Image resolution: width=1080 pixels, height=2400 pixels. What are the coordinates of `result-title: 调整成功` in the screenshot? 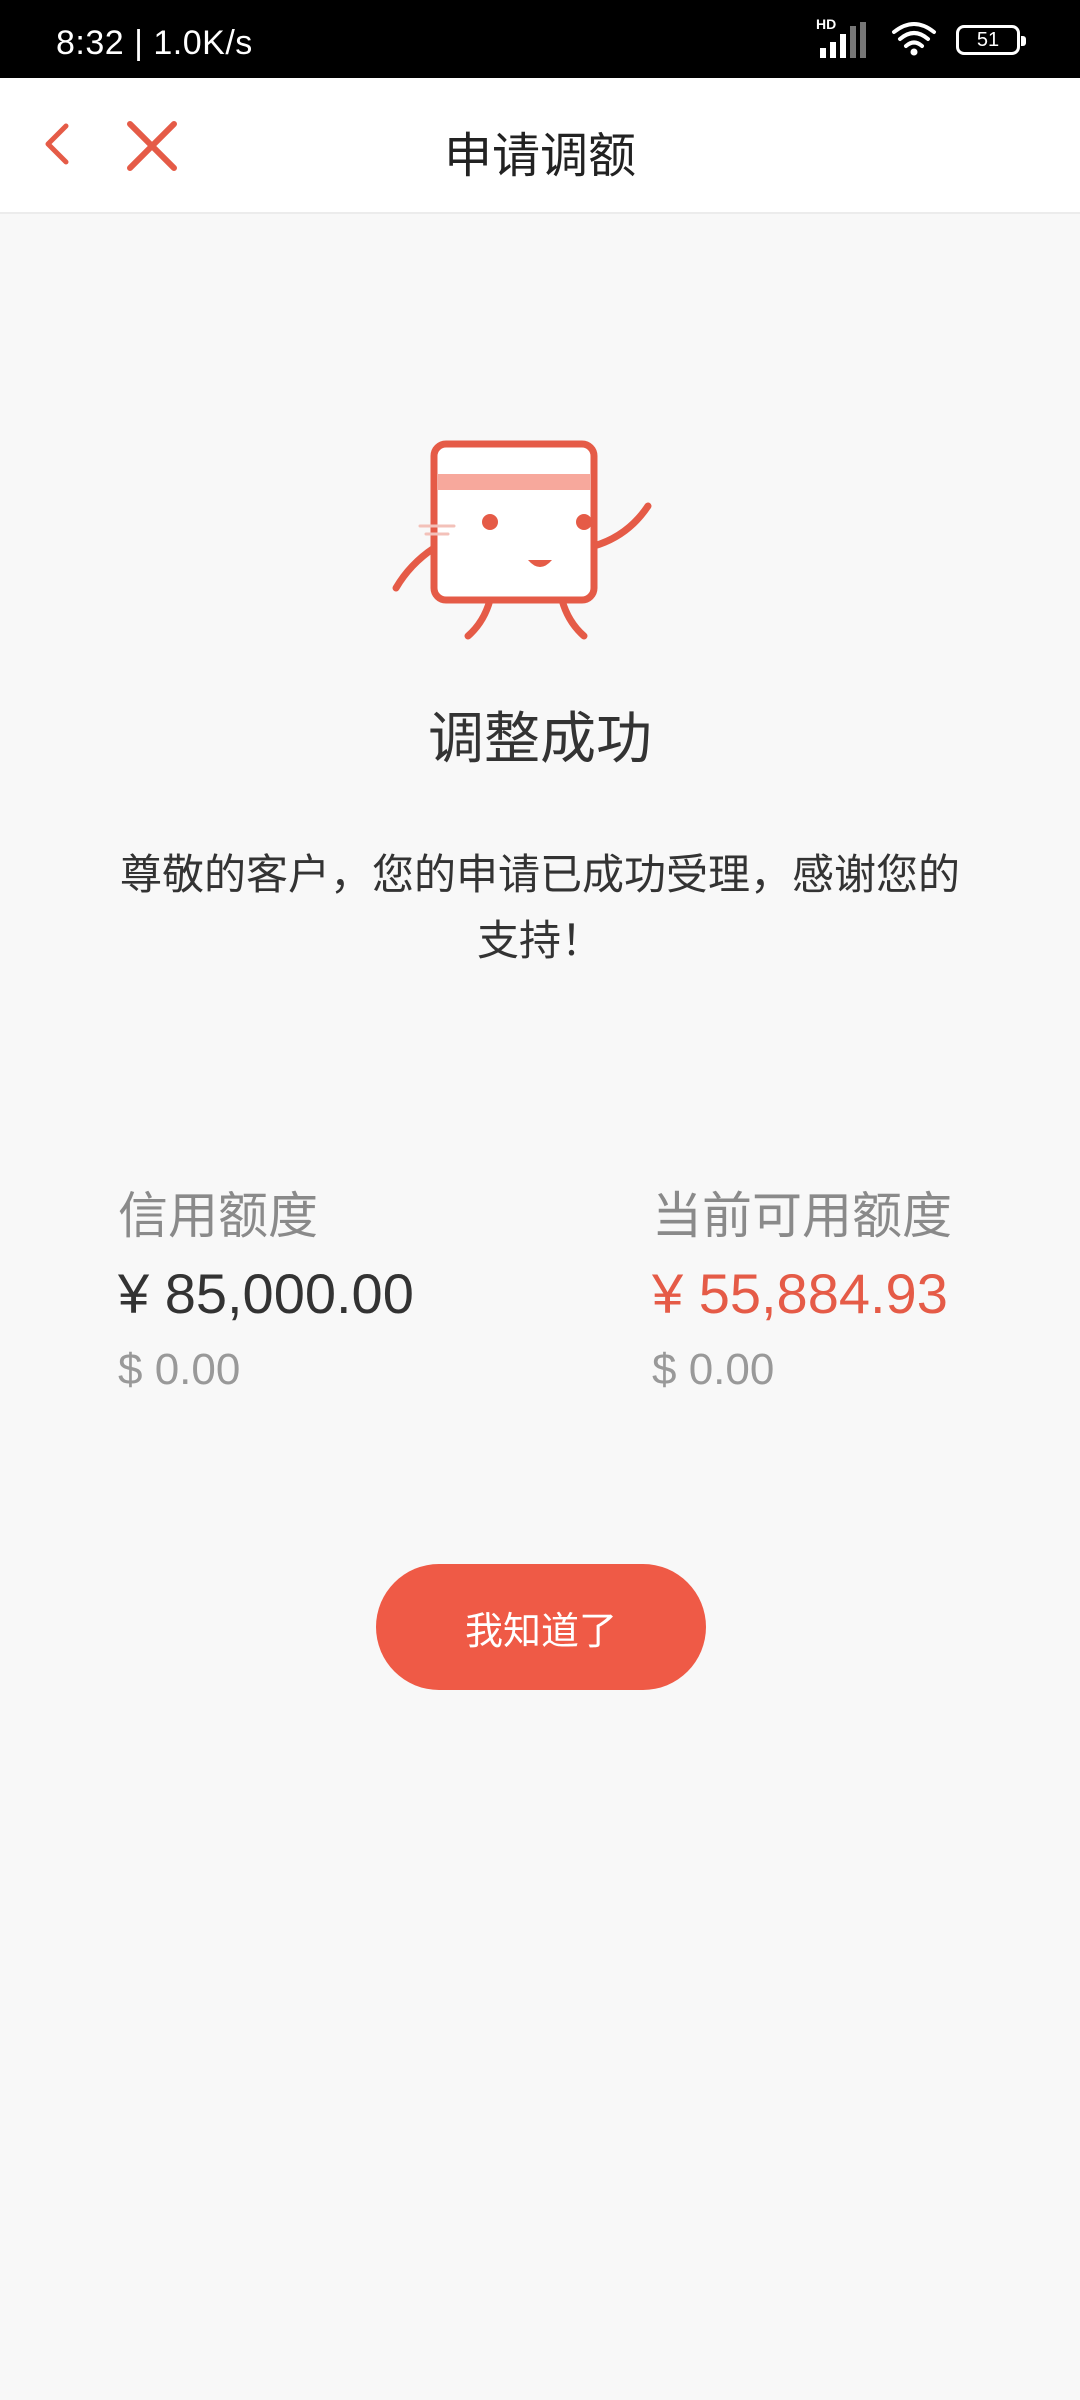 It's located at (540, 739).